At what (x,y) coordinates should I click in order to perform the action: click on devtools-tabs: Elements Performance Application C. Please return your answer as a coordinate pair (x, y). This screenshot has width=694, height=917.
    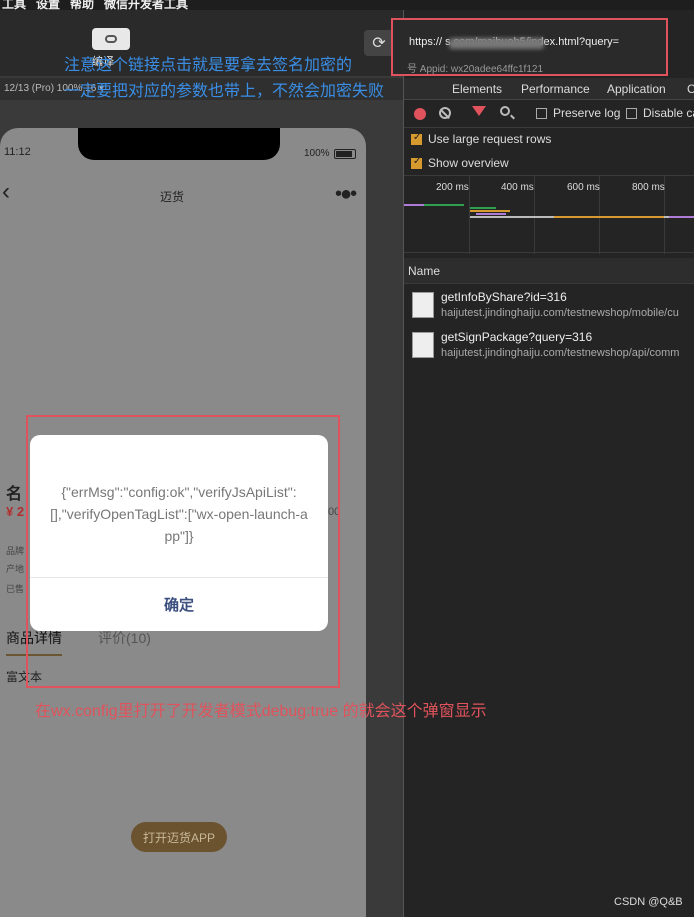
    Looking at the image, I should click on (549, 89).